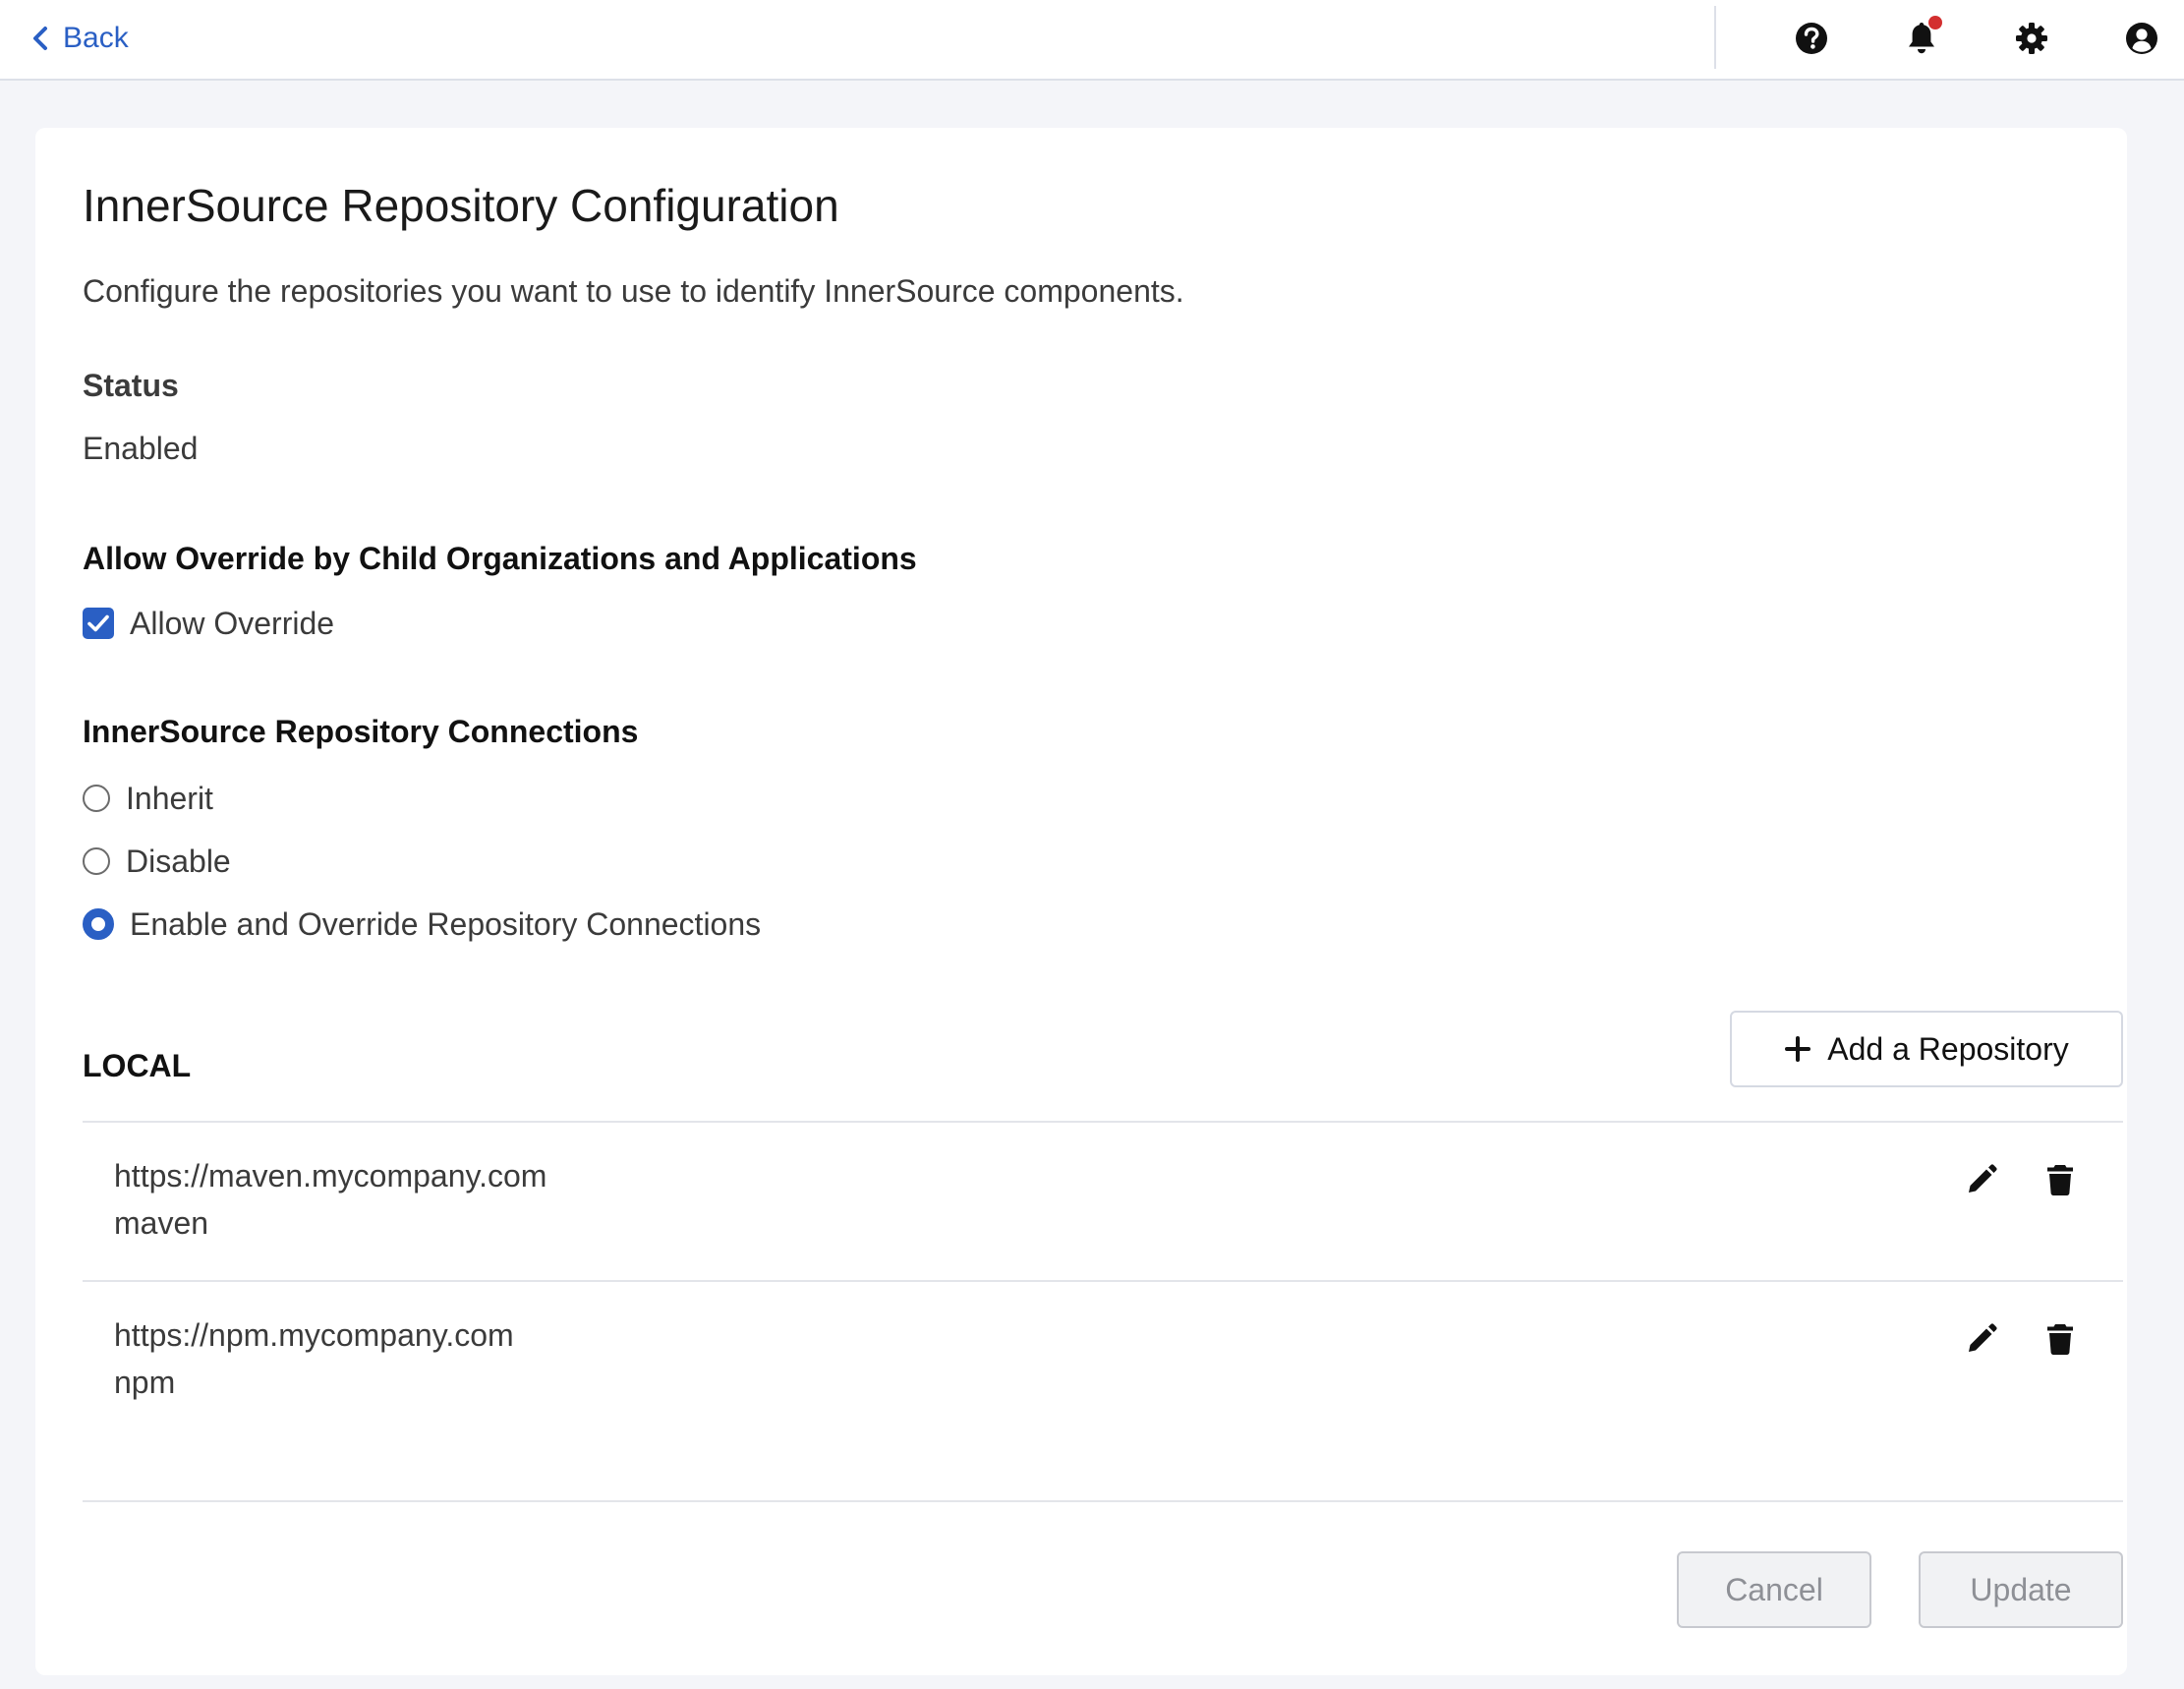  I want to click on add-repository-button: Add a Repository, so click(1926, 1049).